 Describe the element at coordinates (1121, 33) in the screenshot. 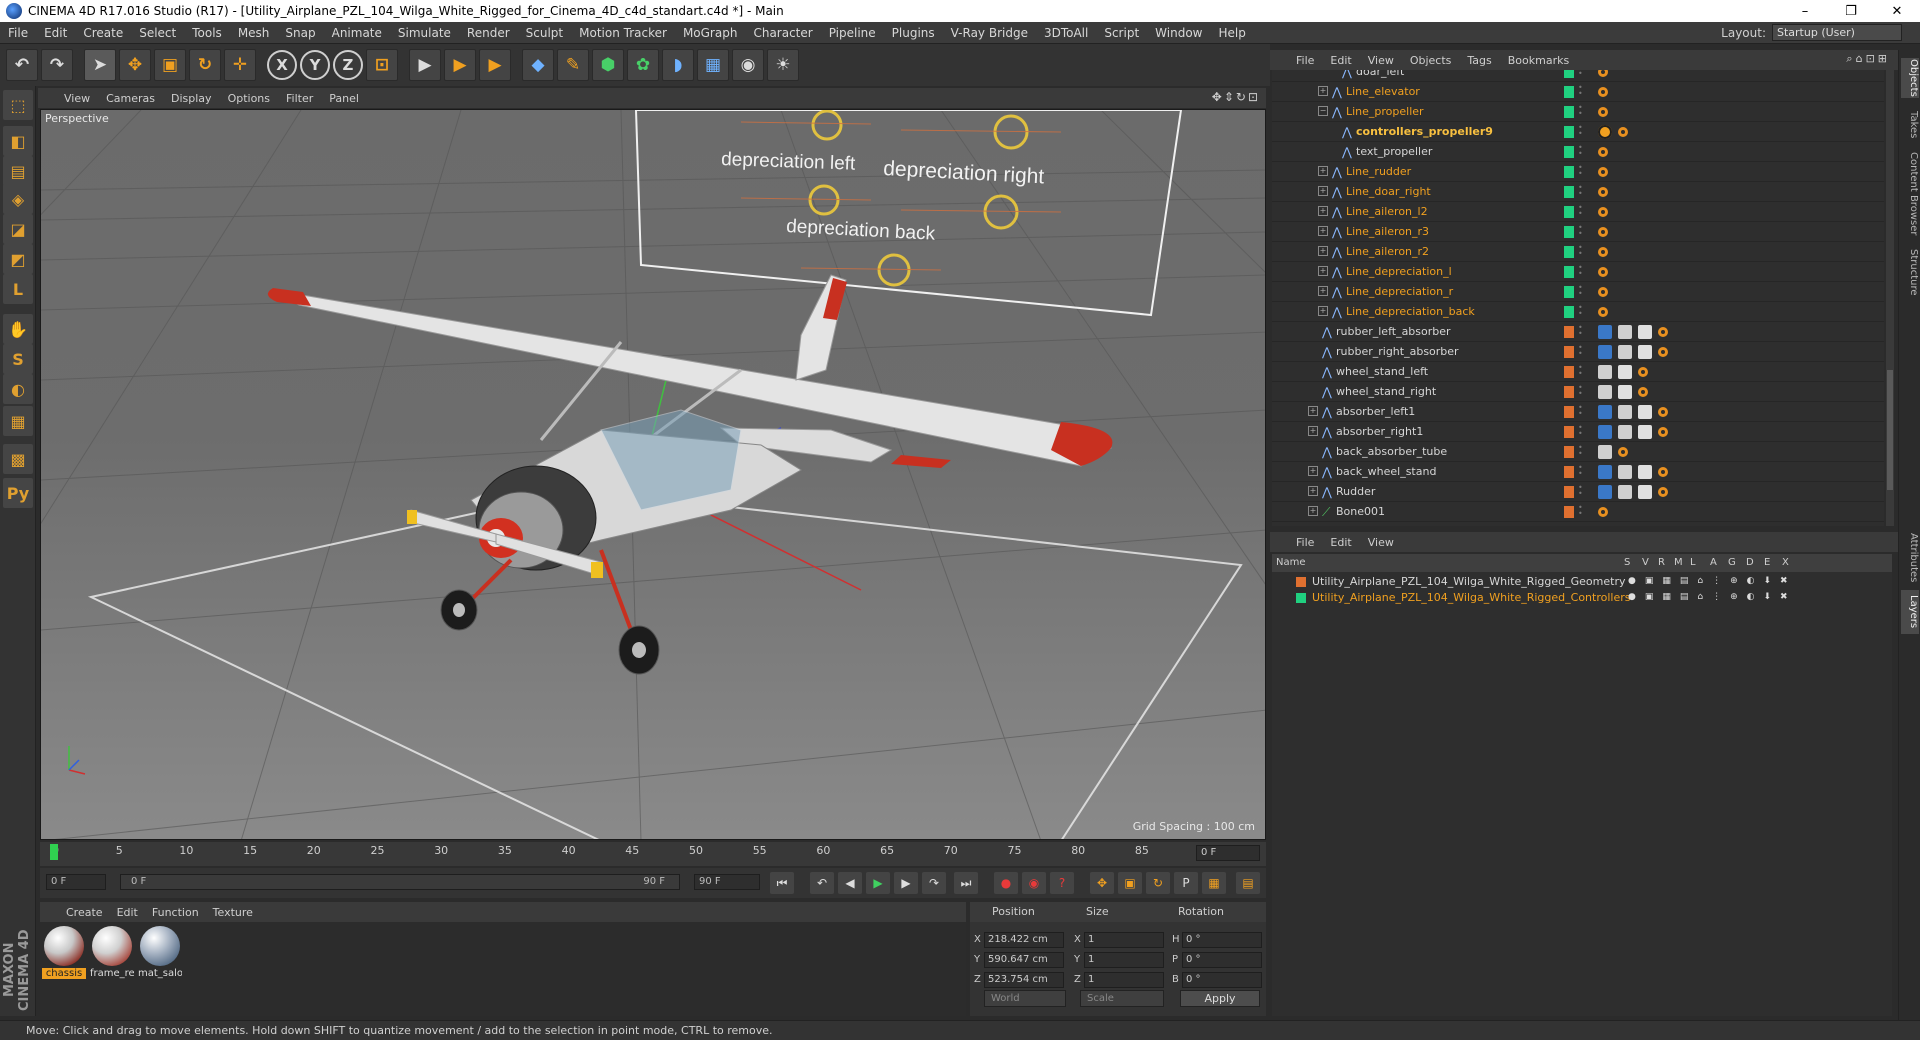

I see `menu-script: Script` at that location.